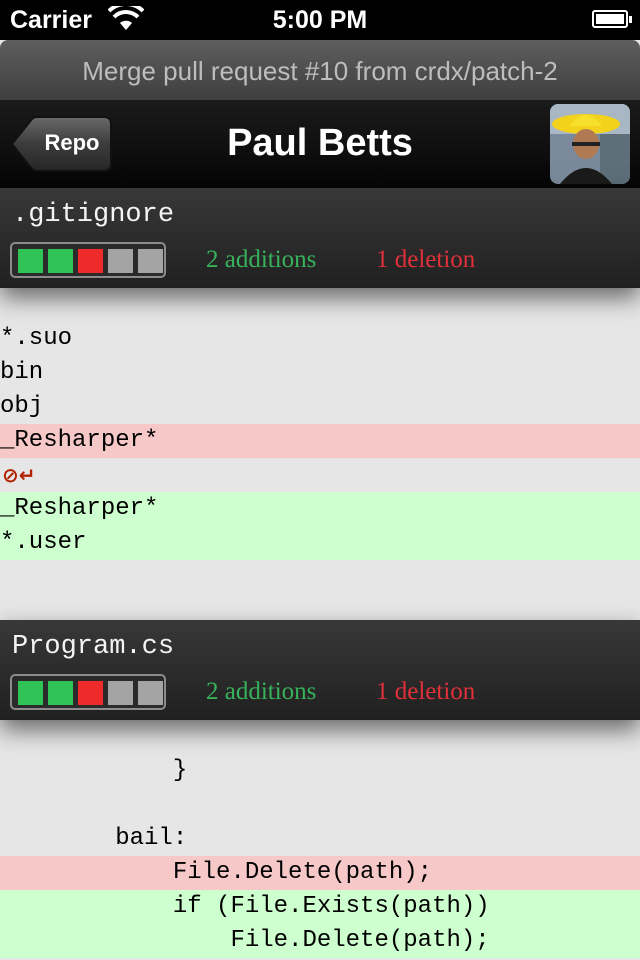 The image size is (640, 960). I want to click on context-line: *.suo, so click(320, 339).